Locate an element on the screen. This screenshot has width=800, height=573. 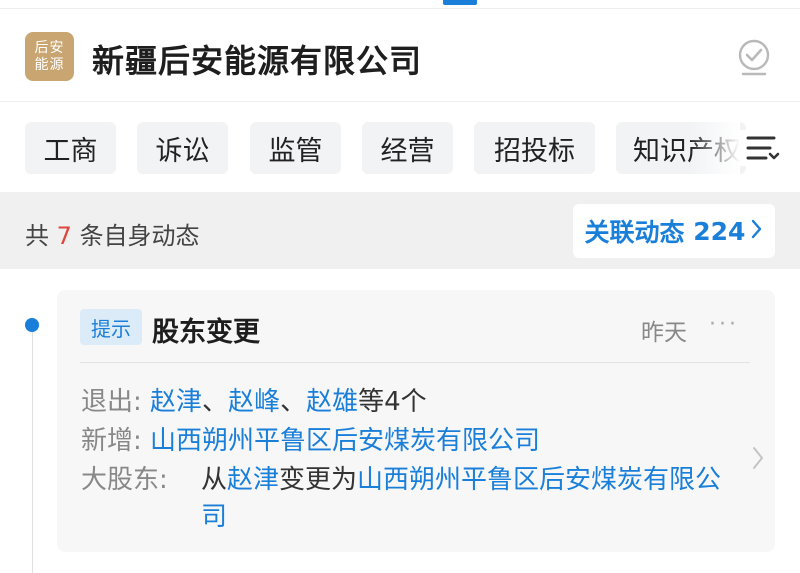
exit-suffix: 等4个 is located at coordinates (392, 402).